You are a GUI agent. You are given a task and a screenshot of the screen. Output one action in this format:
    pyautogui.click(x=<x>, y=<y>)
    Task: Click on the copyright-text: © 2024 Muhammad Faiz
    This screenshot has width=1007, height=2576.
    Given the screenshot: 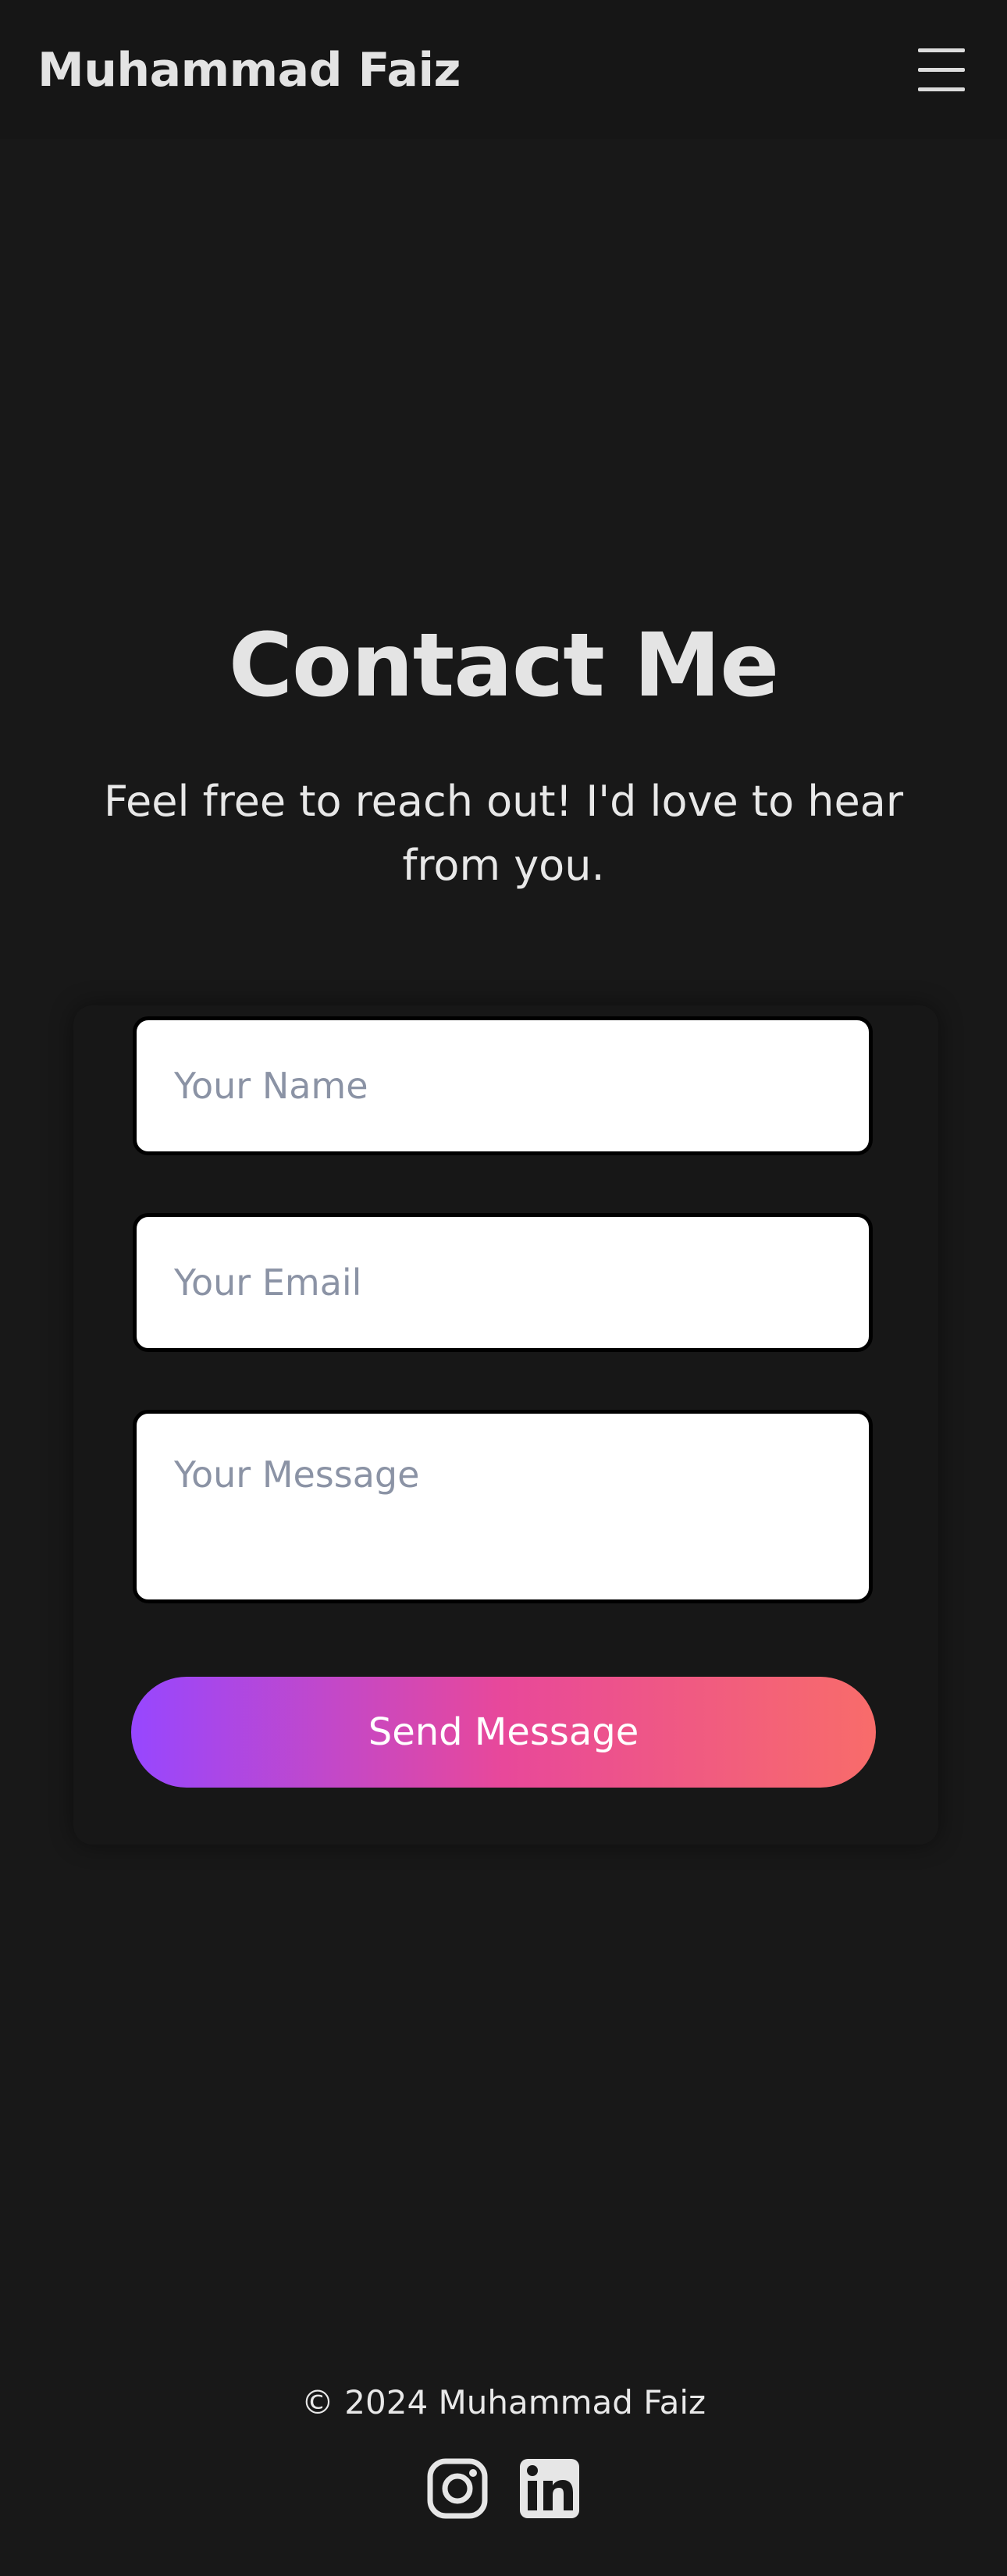 What is the action you would take?
    pyautogui.click(x=503, y=2402)
    